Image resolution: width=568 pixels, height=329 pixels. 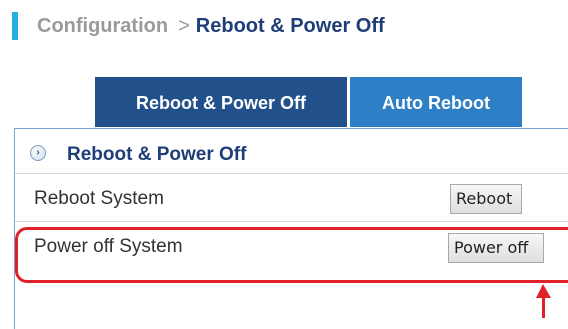 What do you see at coordinates (157, 154) in the screenshot?
I see `panel-title: Reboot & Power Off` at bounding box center [157, 154].